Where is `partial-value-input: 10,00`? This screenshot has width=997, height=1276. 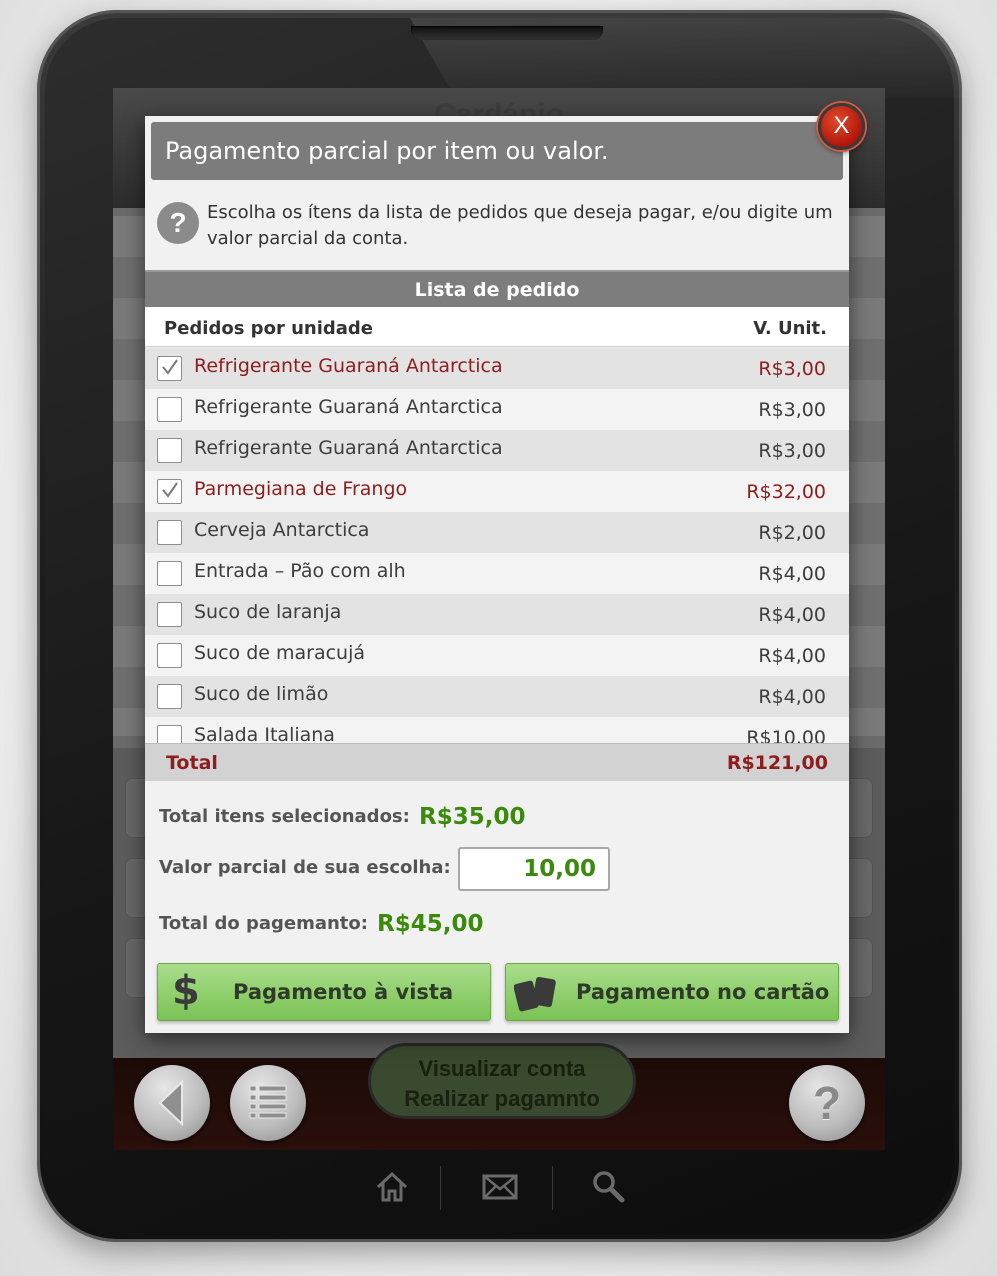 partial-value-input: 10,00 is located at coordinates (534, 869).